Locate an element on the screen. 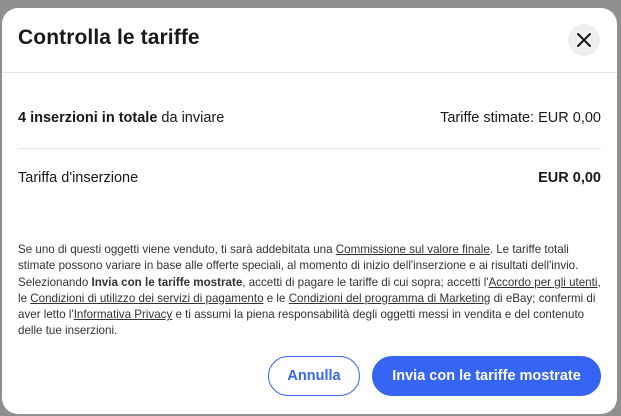 The image size is (621, 416). insertion-fee-row: Tariffa d'inserzione EUR 0,00 is located at coordinates (309, 178).